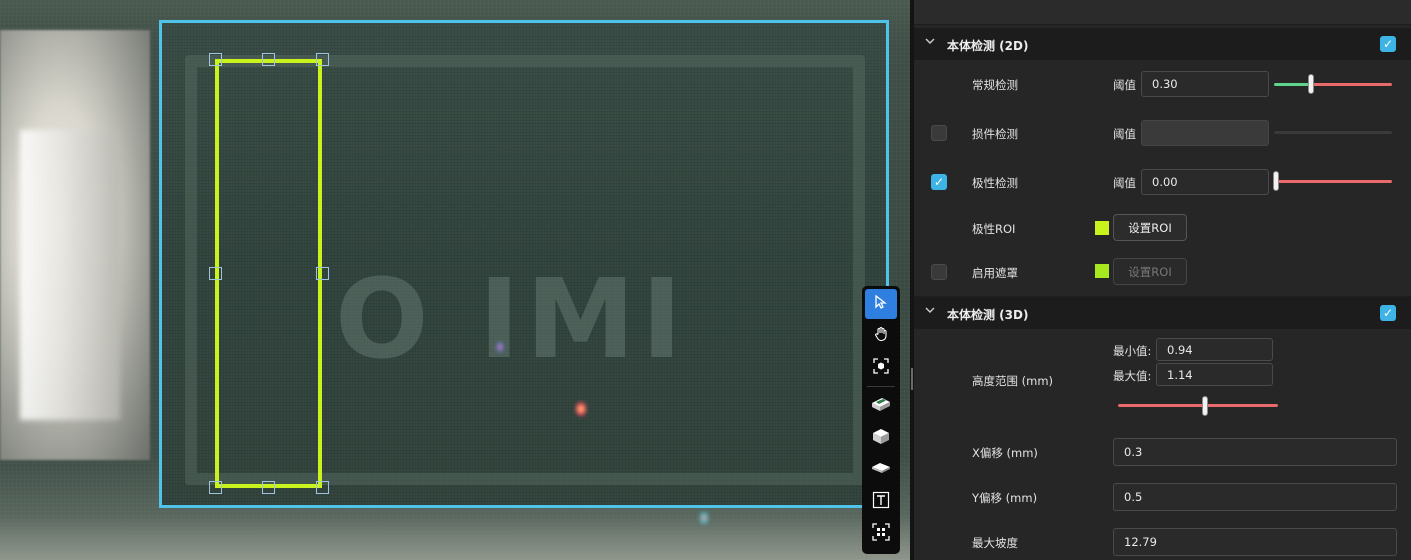  I want to click on view-toolbar, so click(881, 420).